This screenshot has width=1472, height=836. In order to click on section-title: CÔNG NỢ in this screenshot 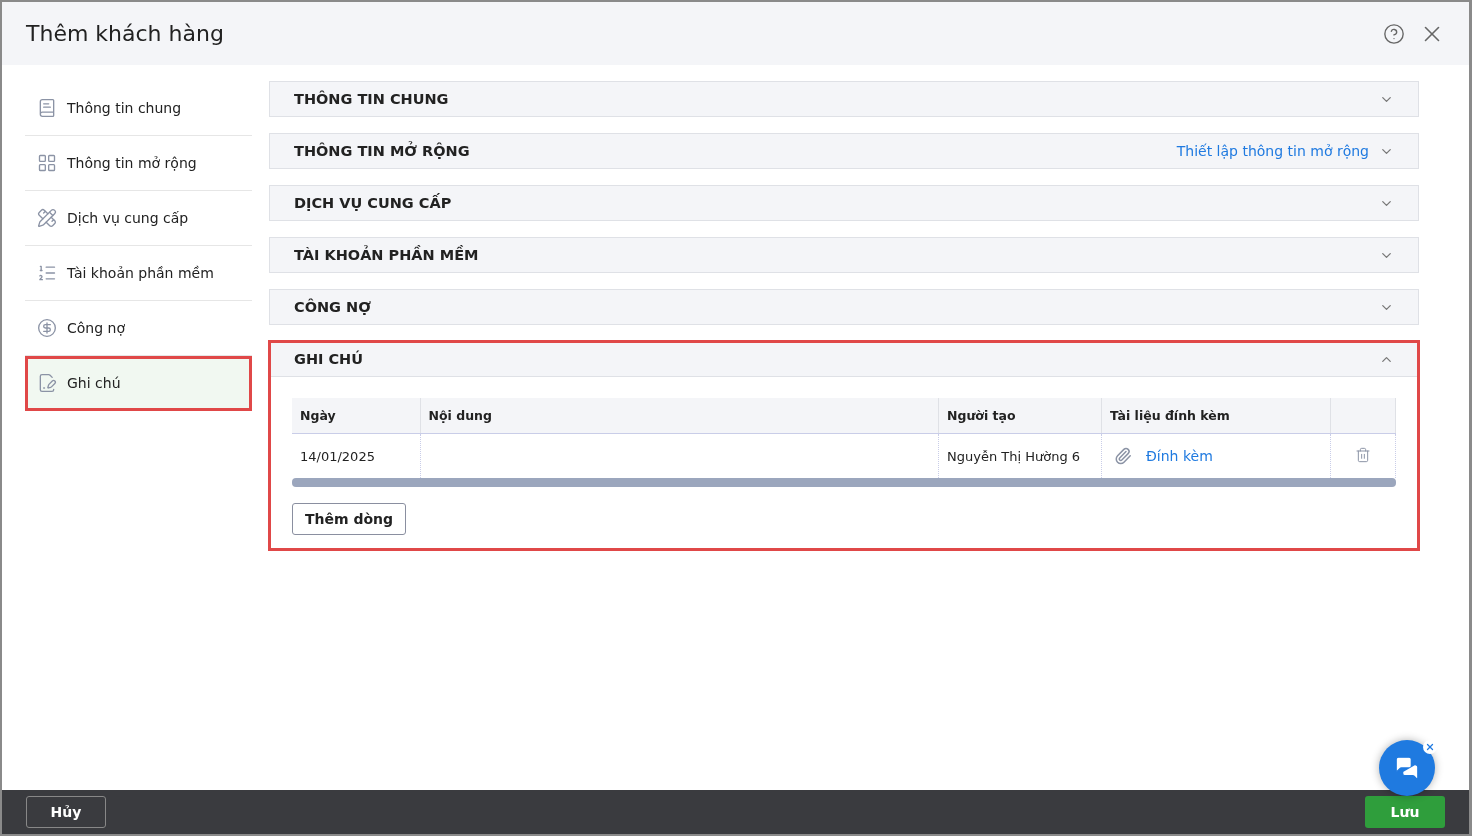, I will do `click(333, 307)`.